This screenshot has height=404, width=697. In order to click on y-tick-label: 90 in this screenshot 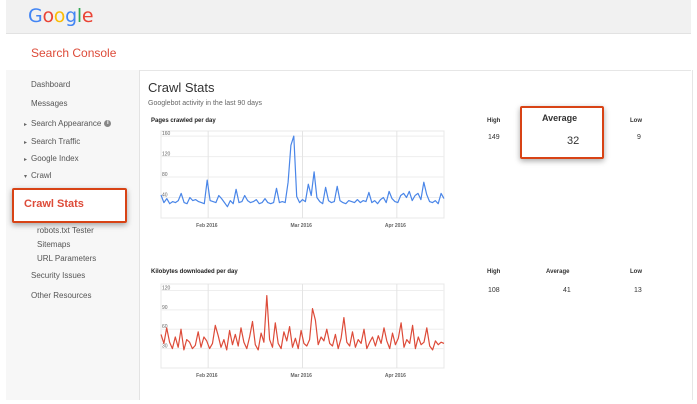, I will do `click(165, 308)`.